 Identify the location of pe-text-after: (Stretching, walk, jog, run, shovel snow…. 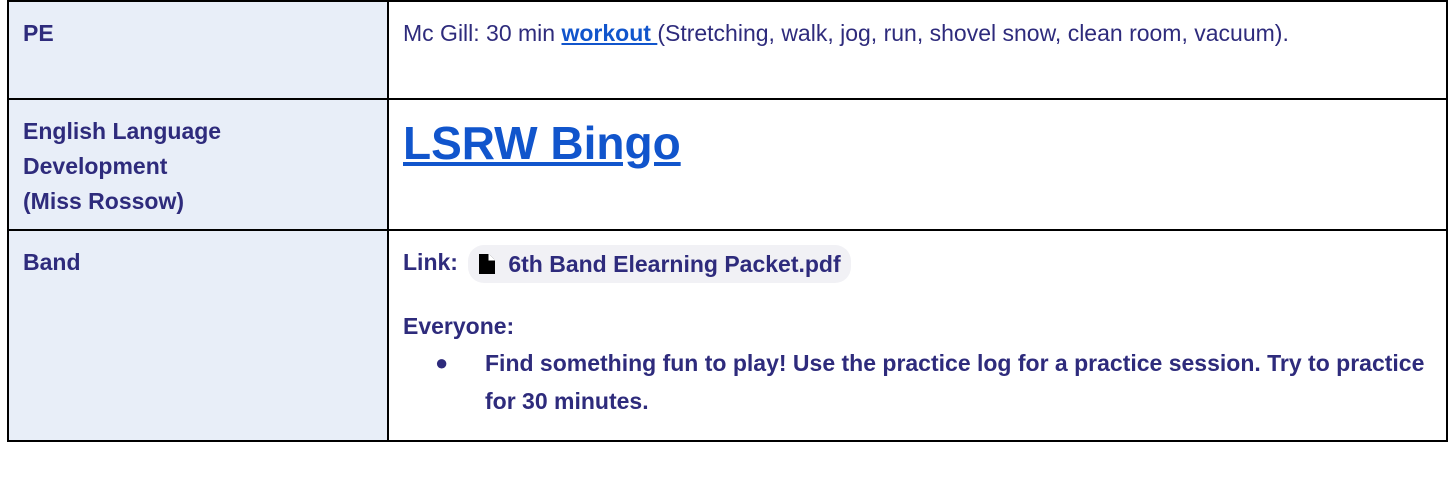
(973, 33).